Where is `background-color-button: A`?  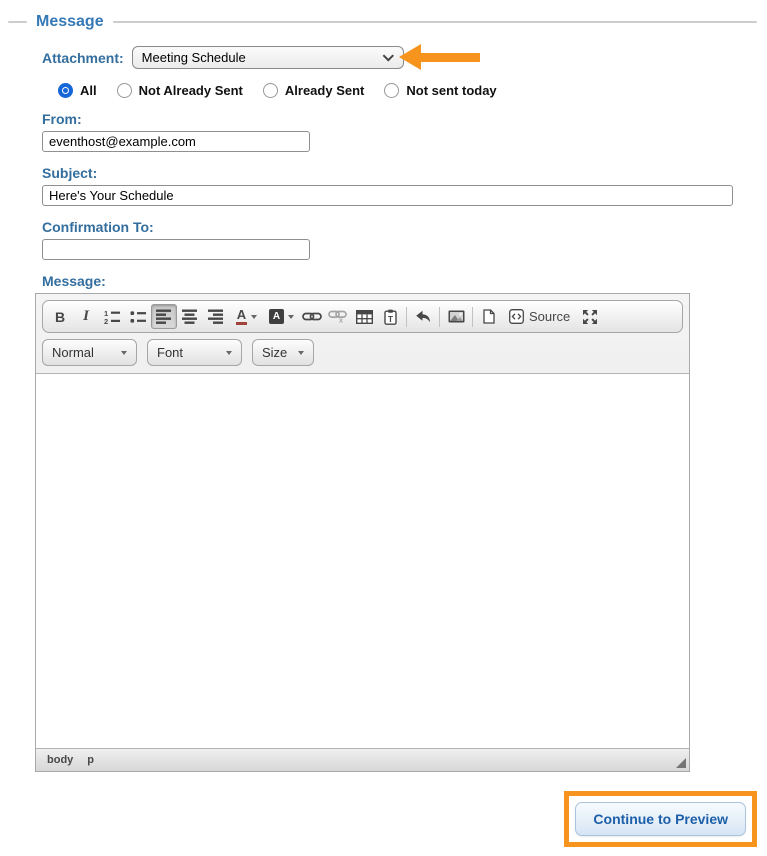 background-color-button: A is located at coordinates (281, 316).